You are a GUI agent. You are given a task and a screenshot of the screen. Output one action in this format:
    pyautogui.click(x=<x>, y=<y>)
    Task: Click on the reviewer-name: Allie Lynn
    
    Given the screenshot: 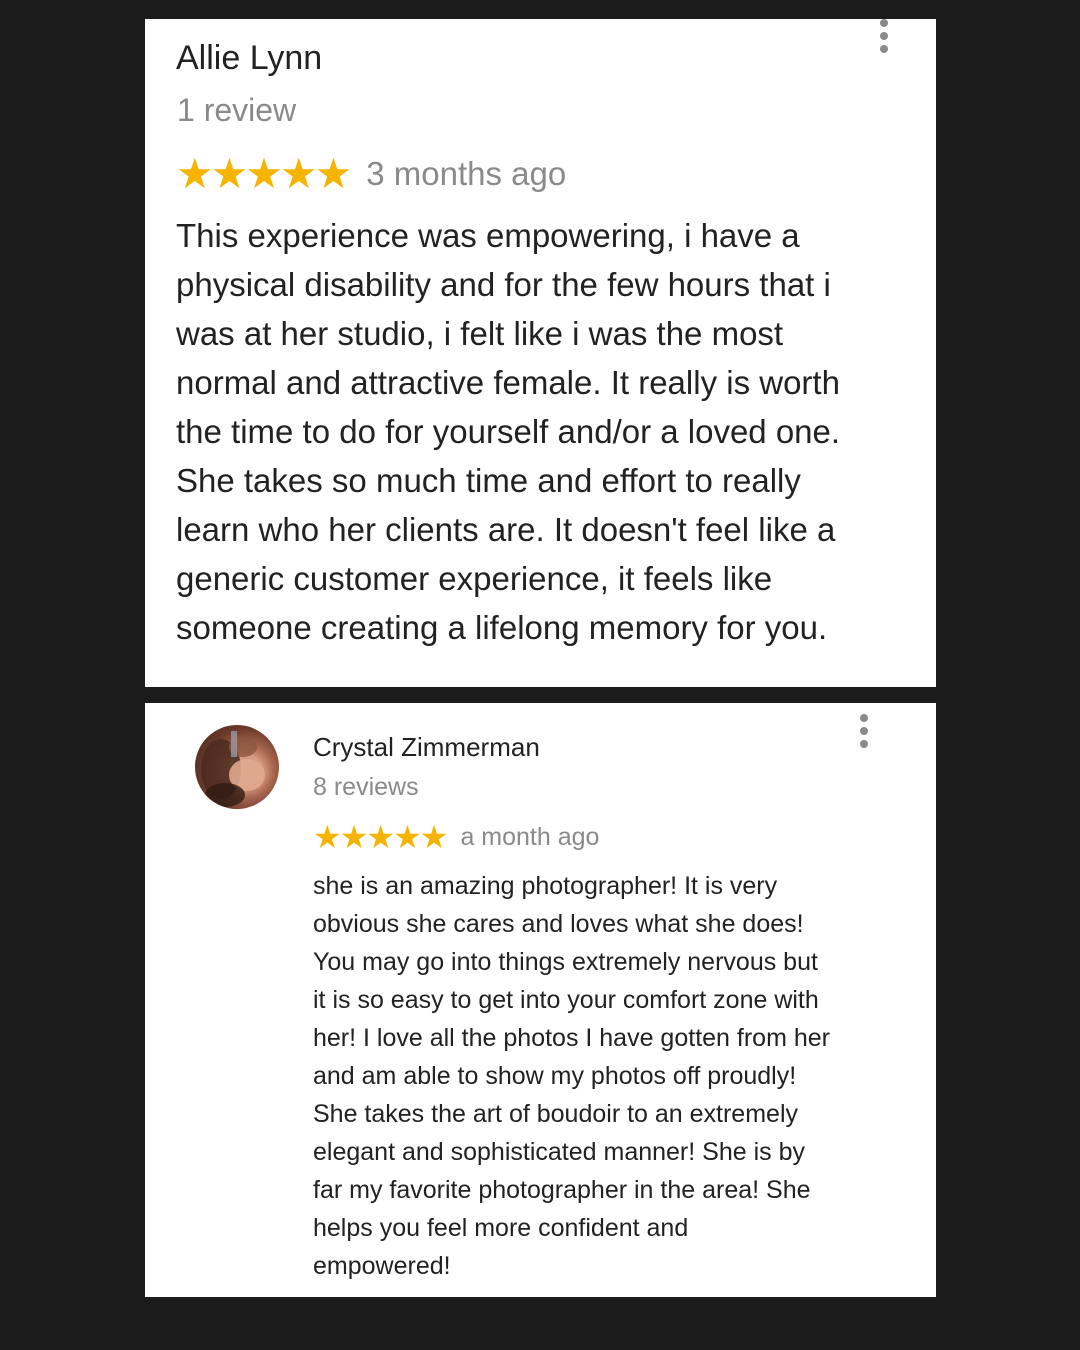 What is the action you would take?
    pyautogui.click(x=249, y=58)
    